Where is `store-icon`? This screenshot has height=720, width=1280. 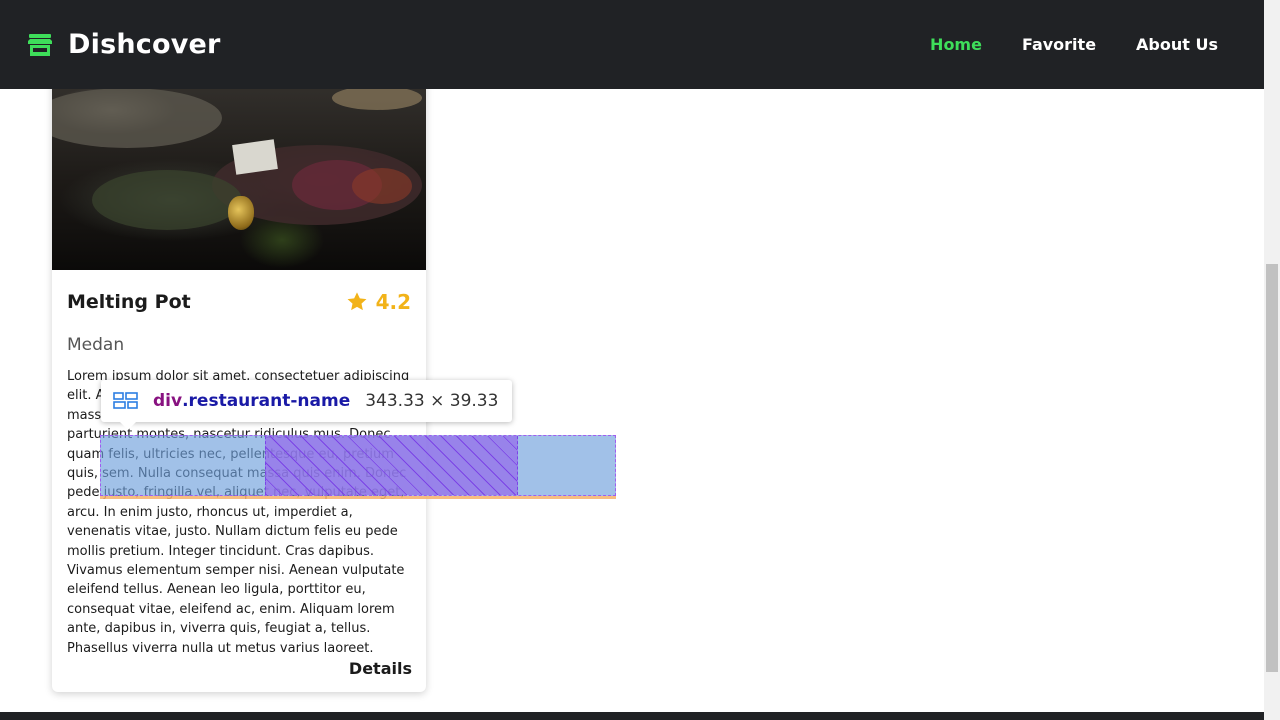
store-icon is located at coordinates (40, 44).